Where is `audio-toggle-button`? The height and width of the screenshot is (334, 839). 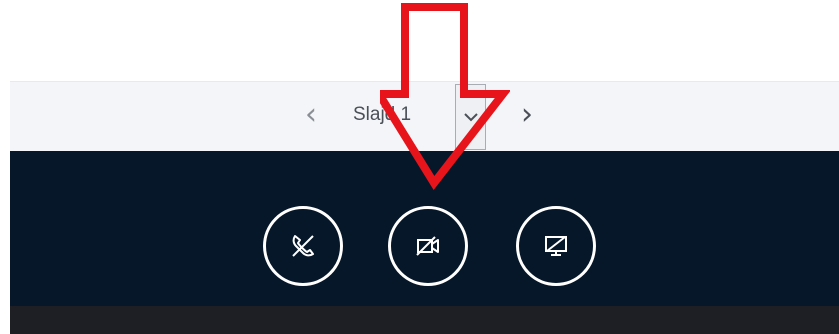
audio-toggle-button is located at coordinates (303, 246).